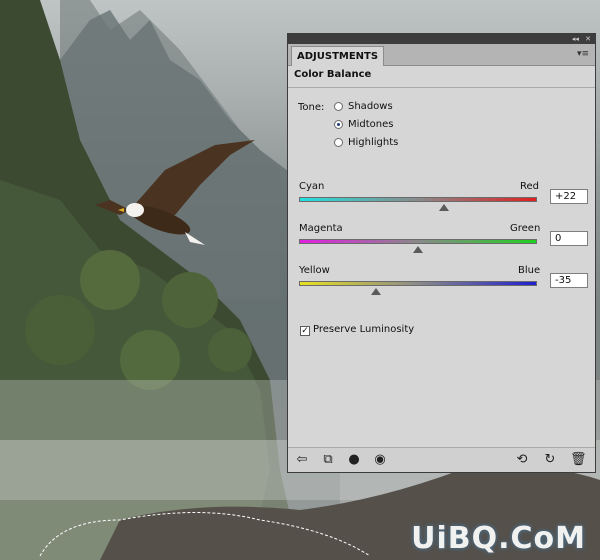 This screenshot has width=600, height=560. Describe the element at coordinates (418, 199) in the screenshot. I see `slider-track-cyan-red` at that location.